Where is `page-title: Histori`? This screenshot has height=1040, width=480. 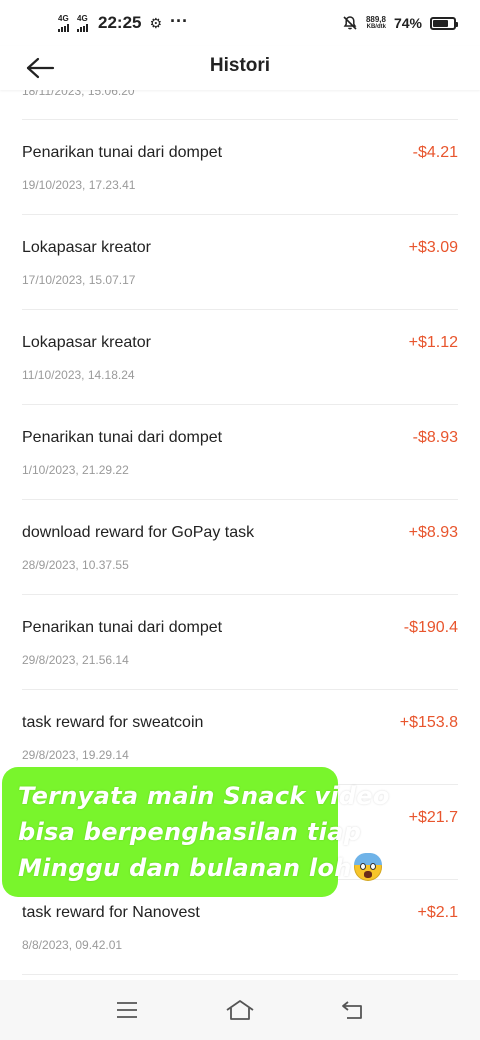 page-title: Histori is located at coordinates (240, 65).